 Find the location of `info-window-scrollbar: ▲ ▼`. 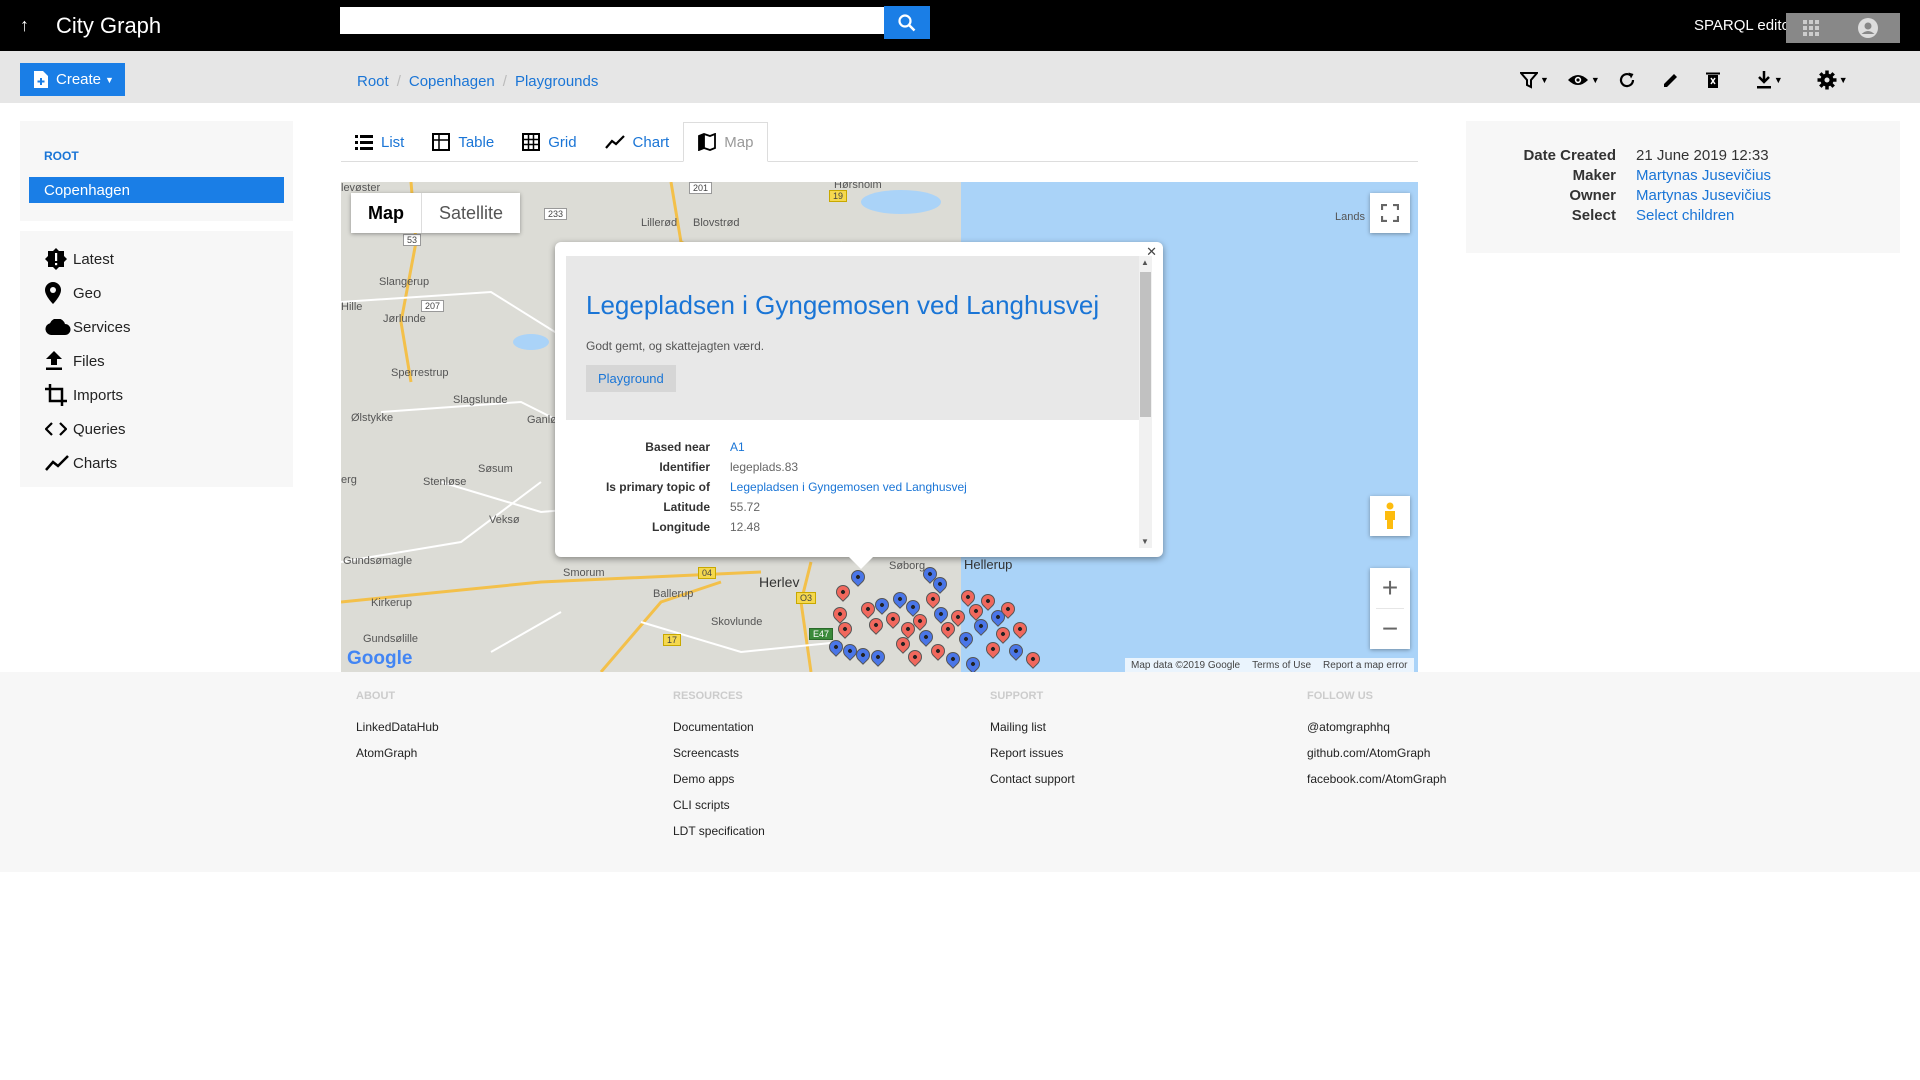

info-window-scrollbar: ▲ ▼ is located at coordinates (1145, 402).